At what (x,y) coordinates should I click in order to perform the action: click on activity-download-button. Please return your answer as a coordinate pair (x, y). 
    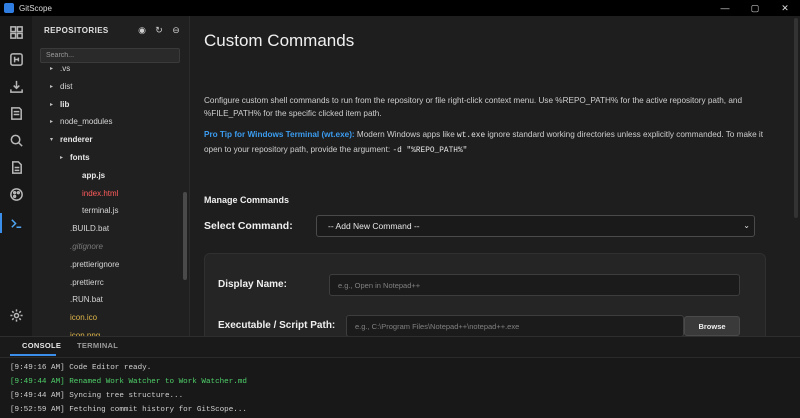
    Looking at the image, I should click on (16, 86).